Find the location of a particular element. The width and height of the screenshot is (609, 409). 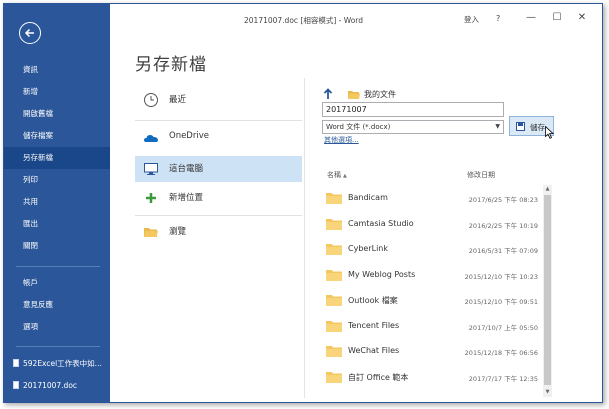

folder-name: 自訂 Office 範本 is located at coordinates (378, 377).